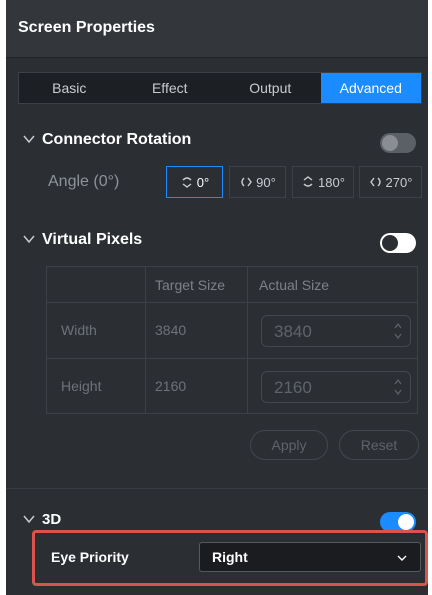 The width and height of the screenshot is (432, 595). Describe the element at coordinates (117, 139) in the screenshot. I see `connector-rotation-title: Connector Rotation` at that location.